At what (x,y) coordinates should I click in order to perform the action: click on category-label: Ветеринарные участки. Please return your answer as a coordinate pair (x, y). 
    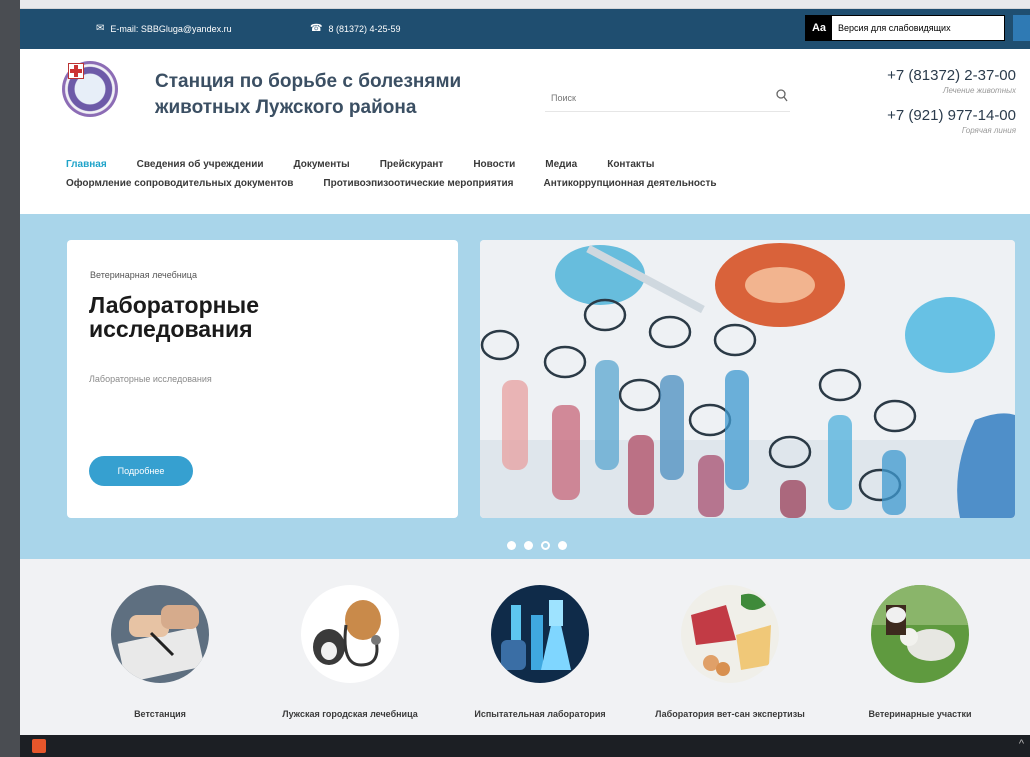
    Looking at the image, I should click on (920, 714).